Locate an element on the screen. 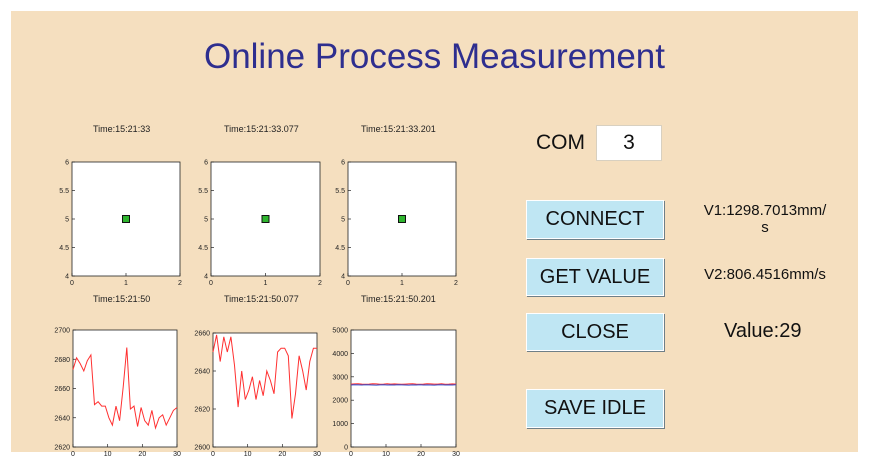  plot-time-label: Time:15:21:50.201 is located at coordinates (398, 299).